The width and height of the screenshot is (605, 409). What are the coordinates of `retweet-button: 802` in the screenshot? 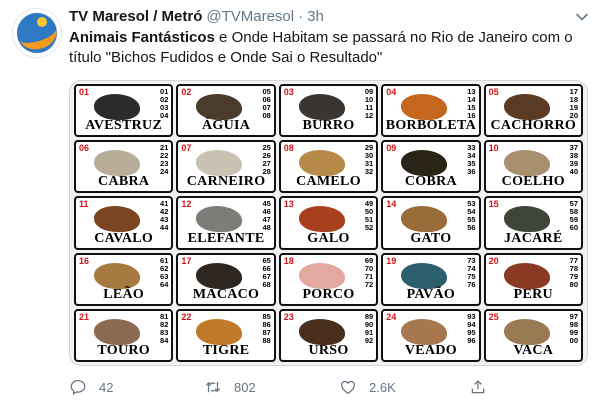 It's located at (230, 387).